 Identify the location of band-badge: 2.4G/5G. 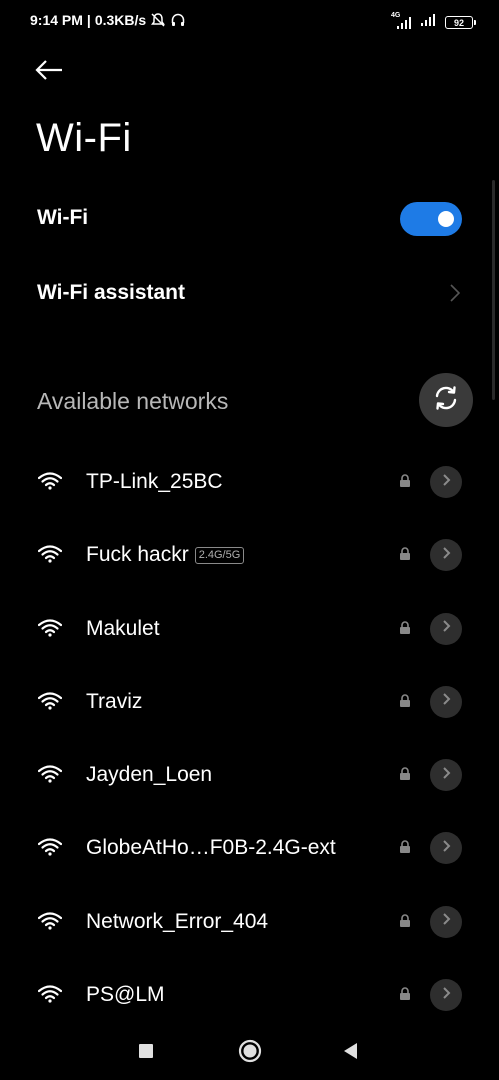
(219, 555).